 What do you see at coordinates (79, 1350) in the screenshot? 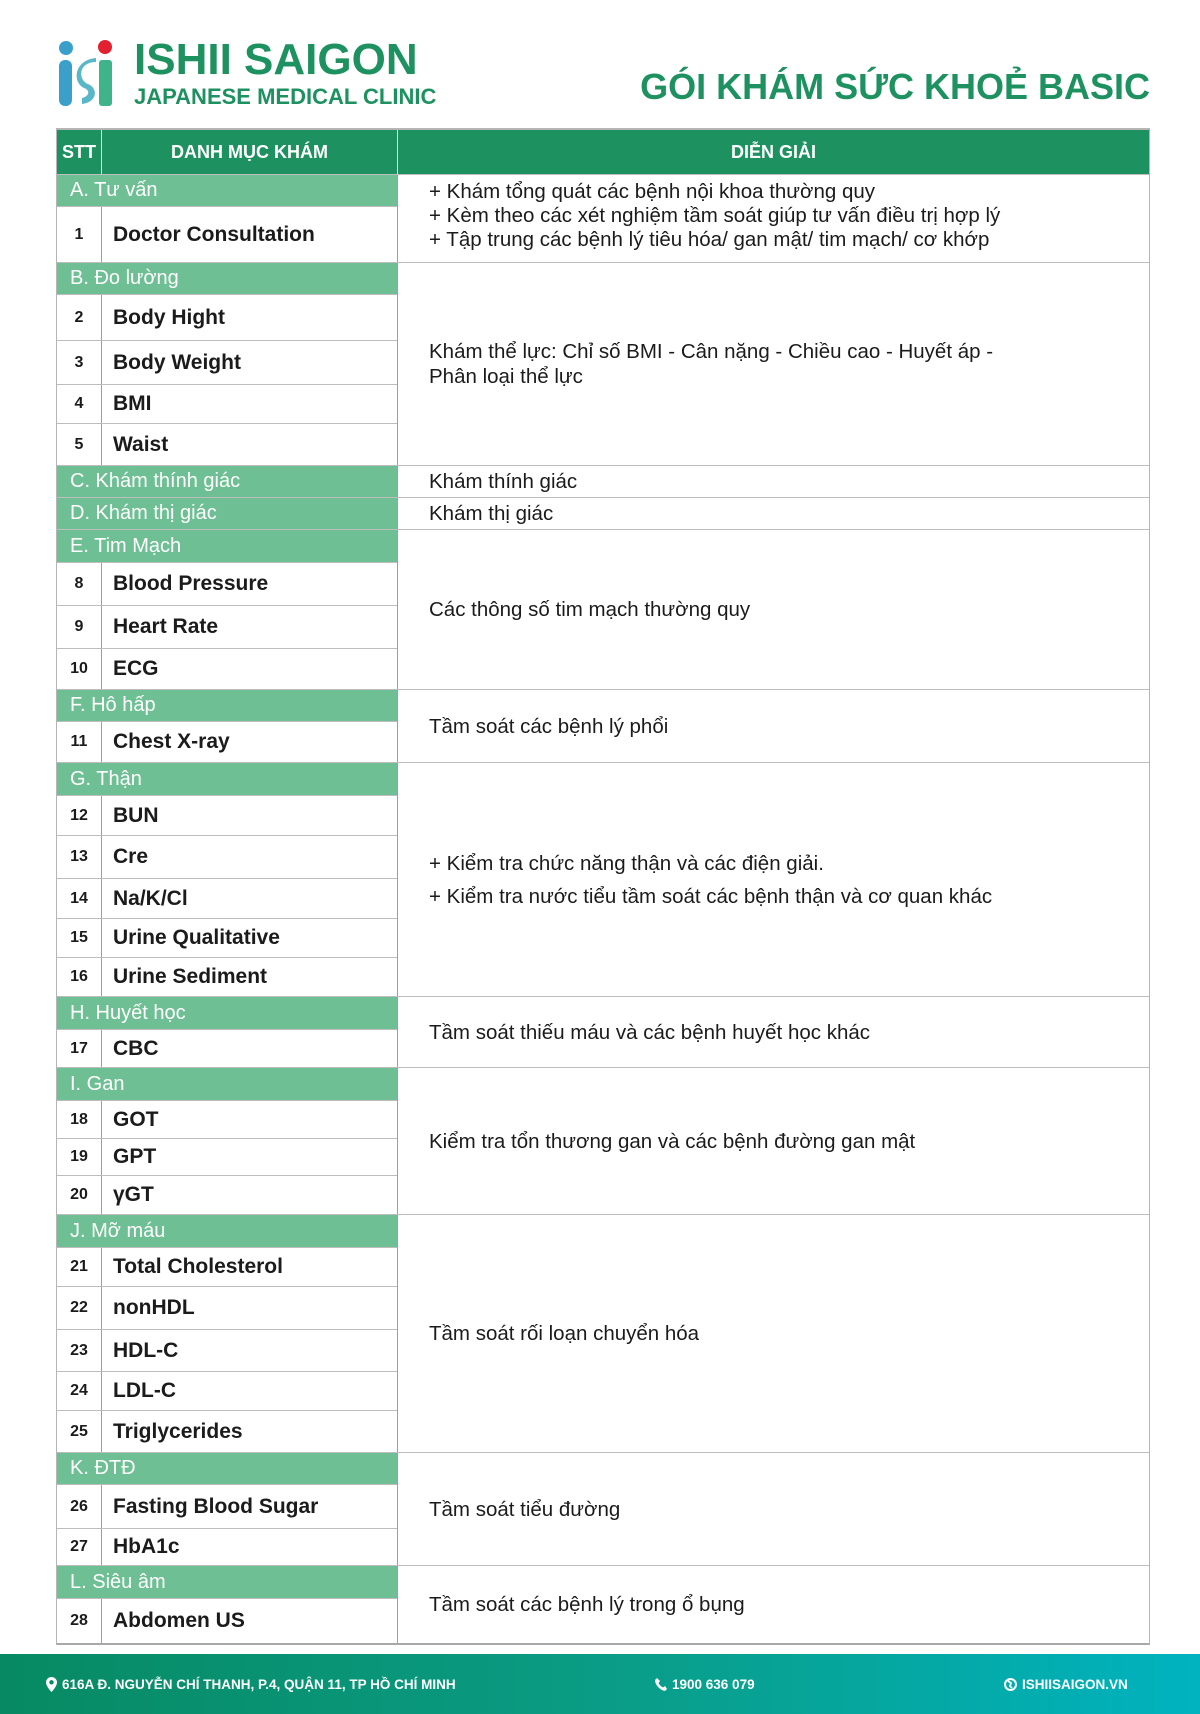
I see `row-number: 23` at bounding box center [79, 1350].